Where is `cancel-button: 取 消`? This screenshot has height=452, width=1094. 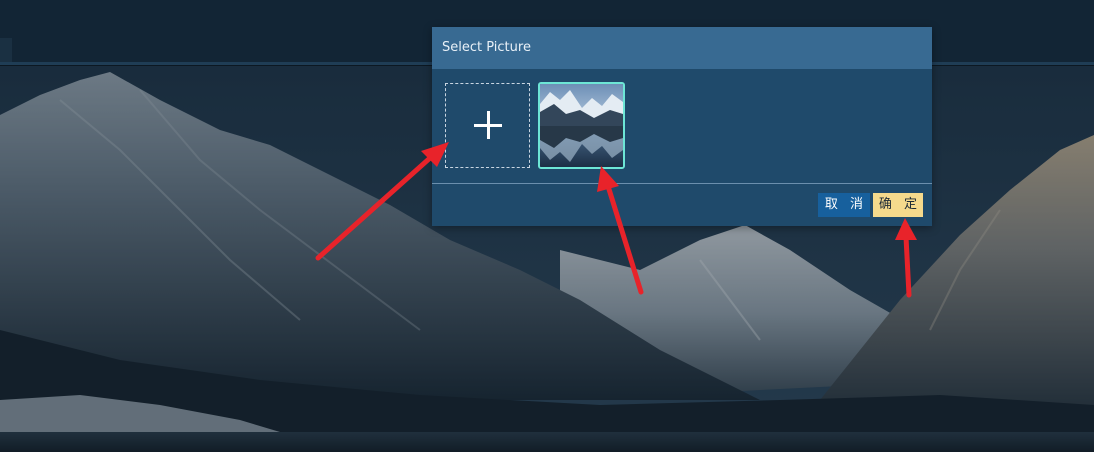
cancel-button: 取 消 is located at coordinates (844, 205).